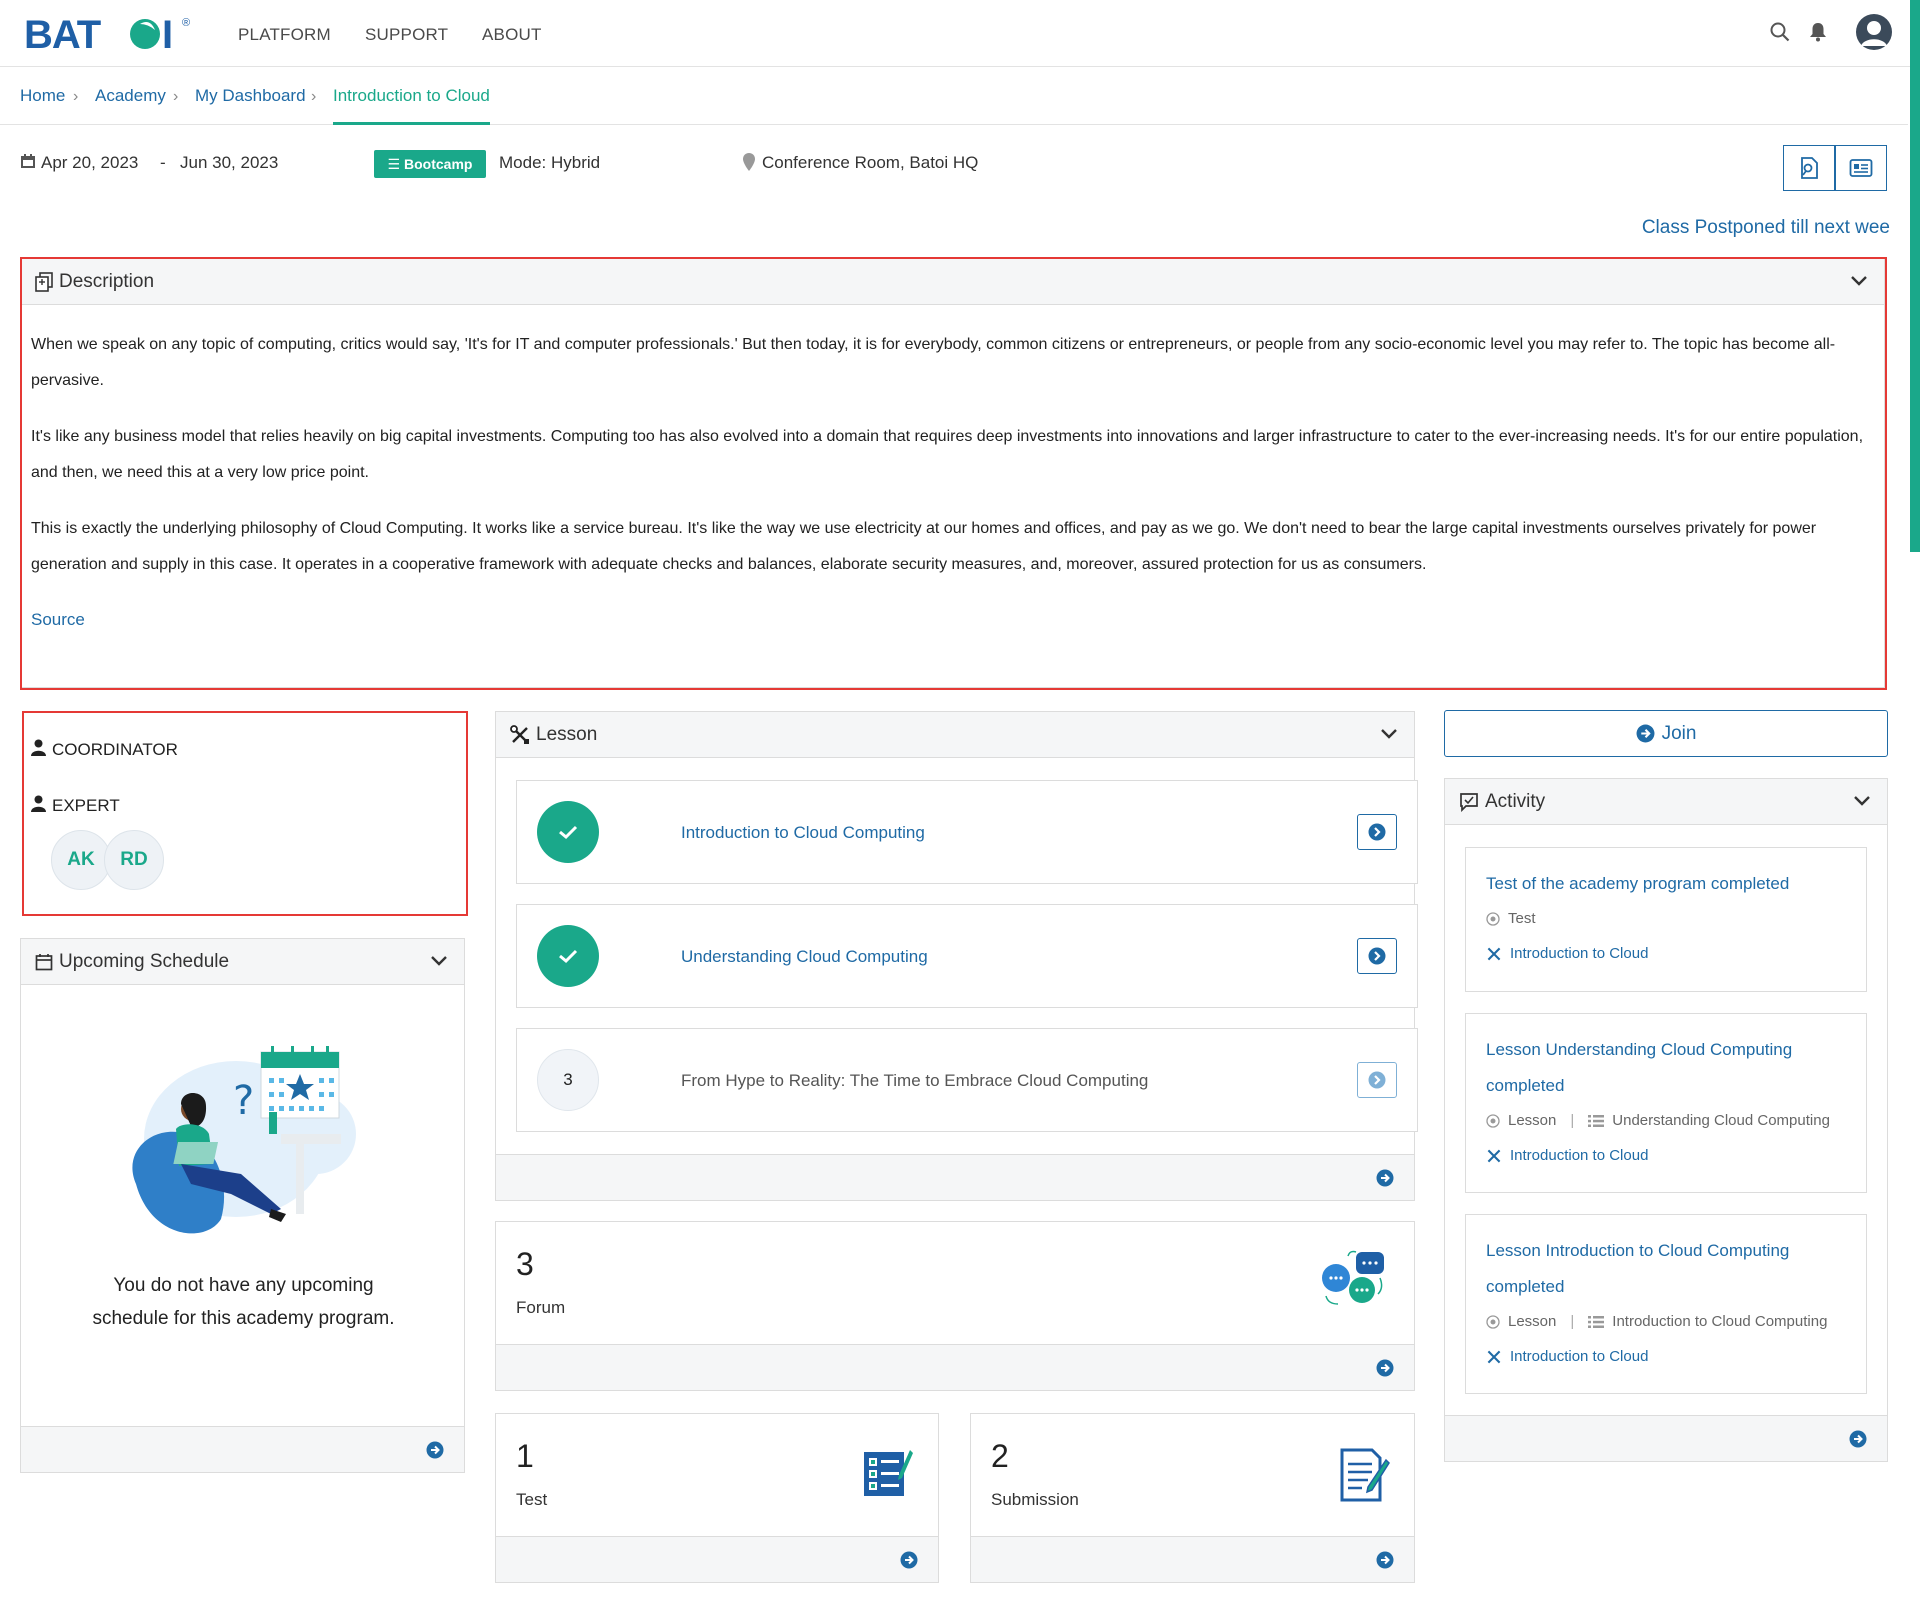 The width and height of the screenshot is (1920, 1602). I want to click on program-type-badge: ☰ Bootcamp, so click(430, 164).